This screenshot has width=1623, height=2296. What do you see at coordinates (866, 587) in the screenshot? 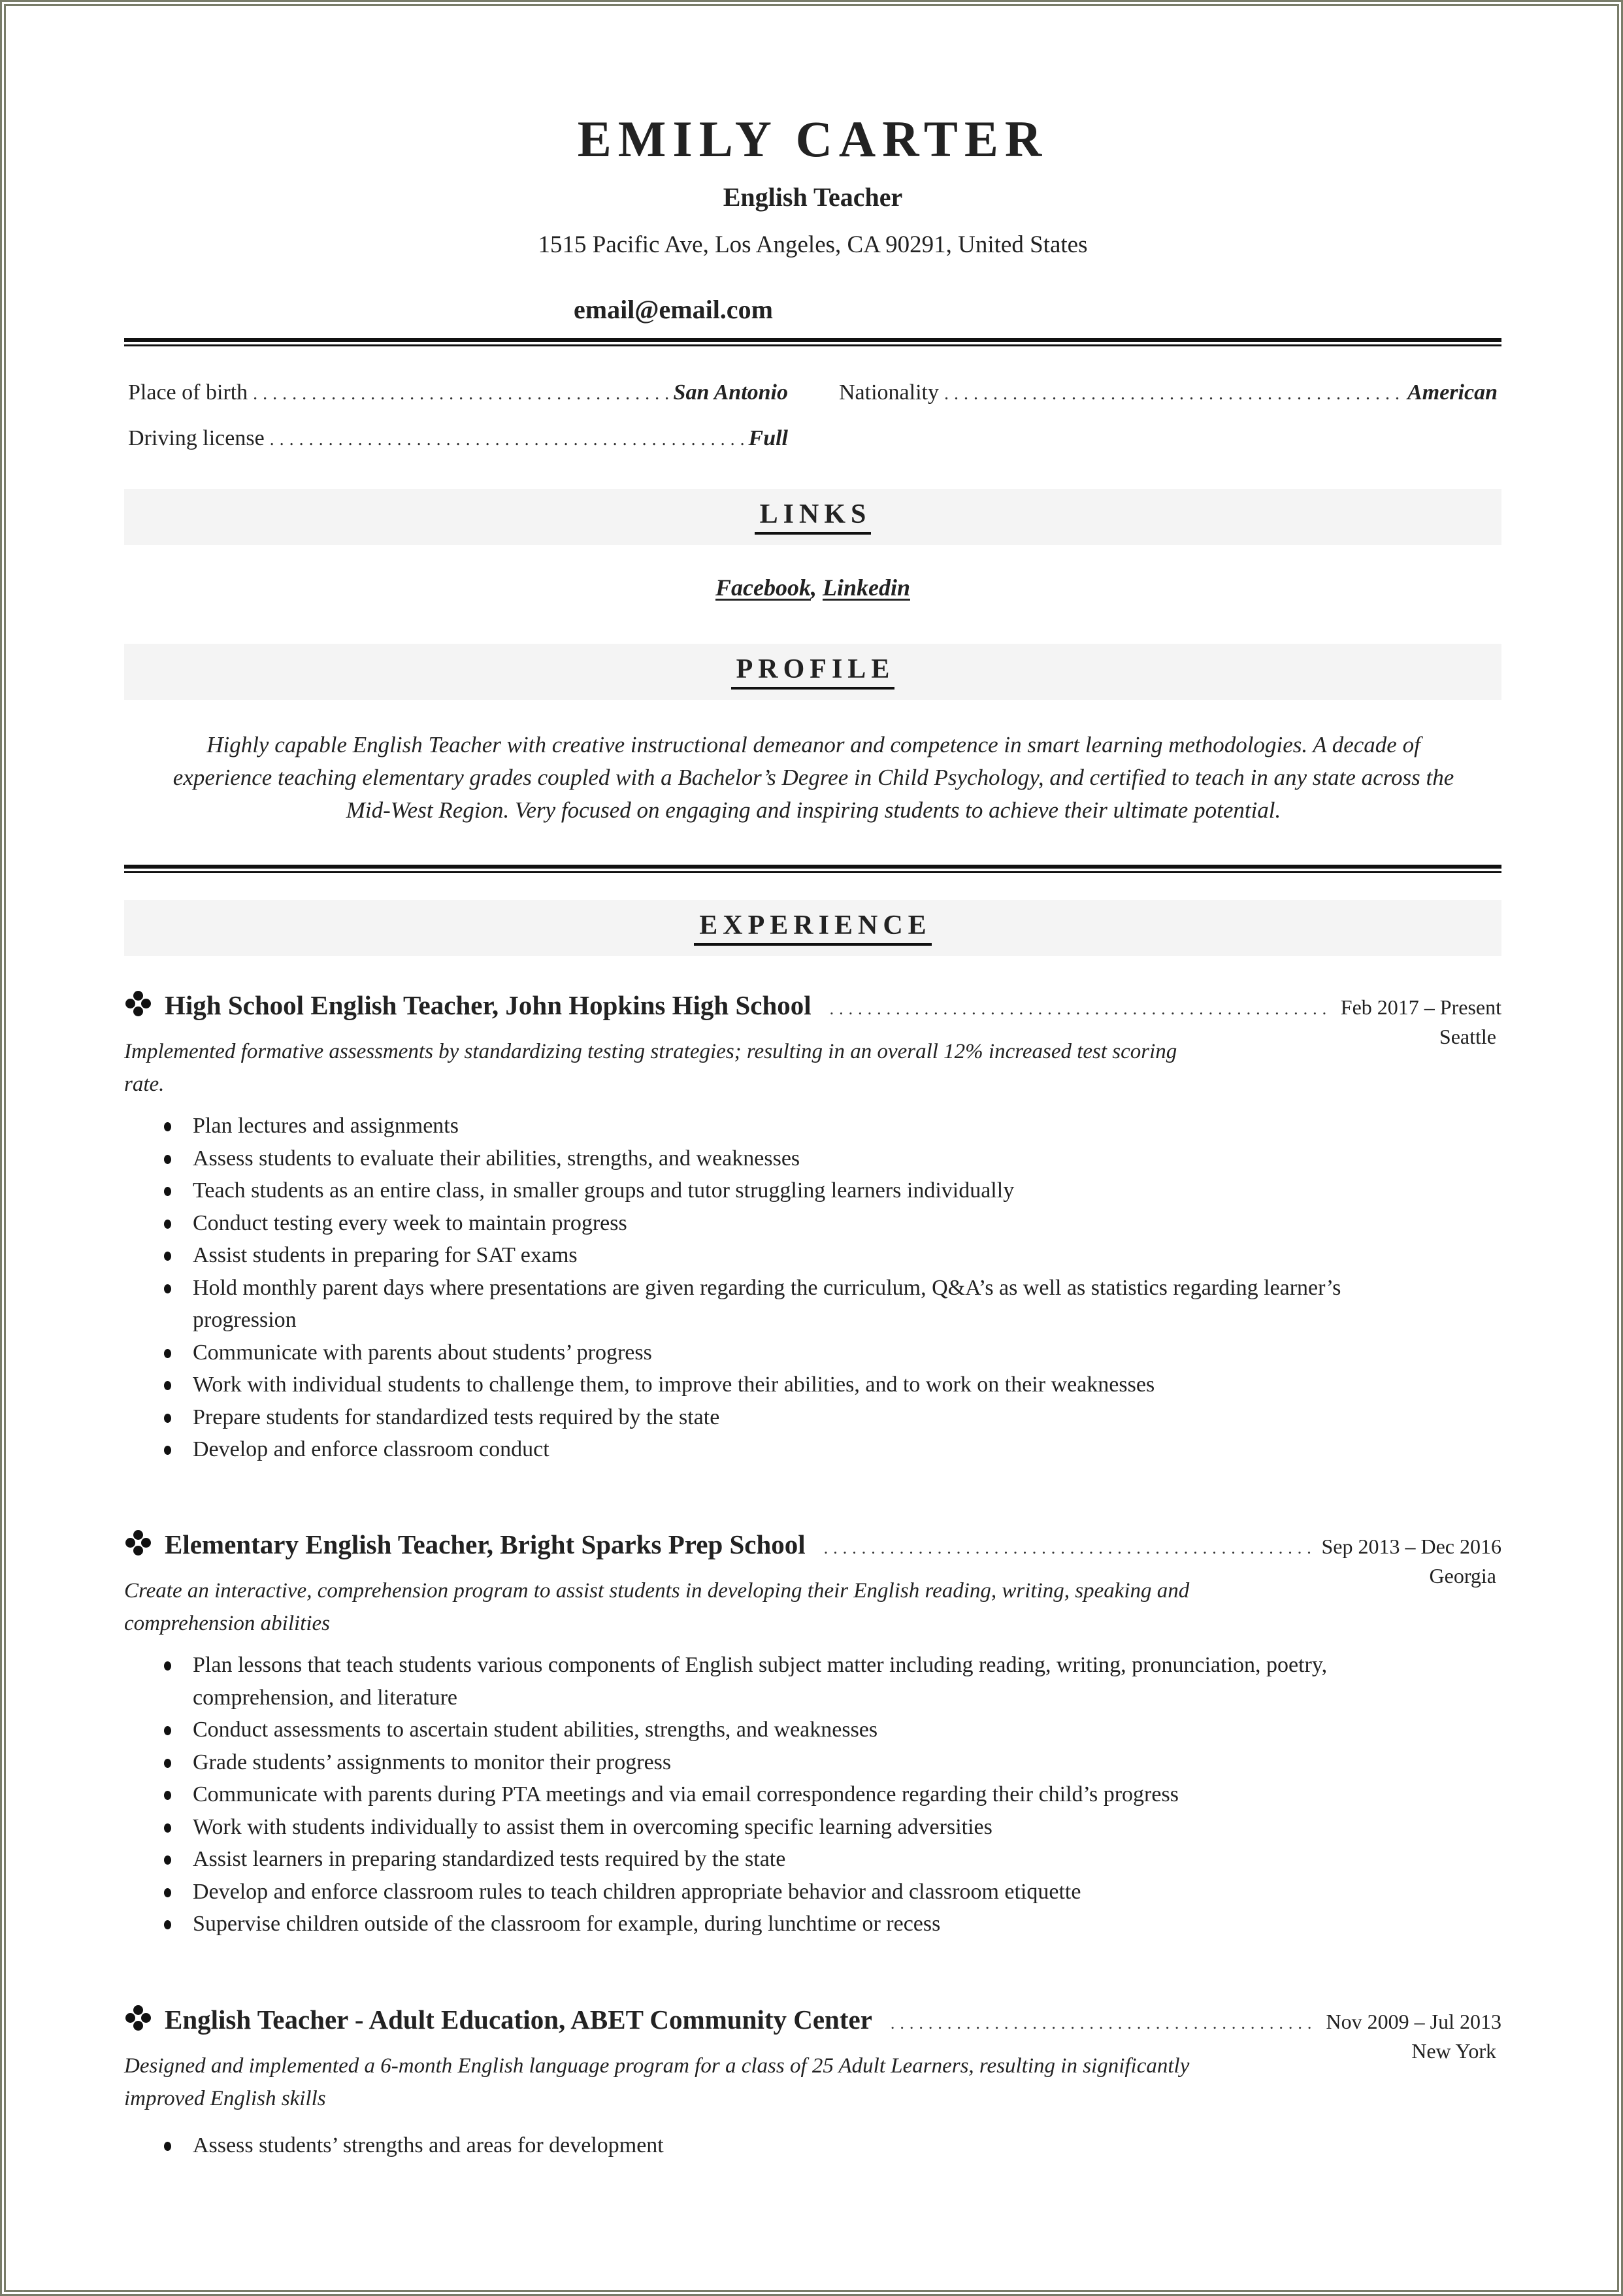
I see `linkedin-link: Linkedin` at bounding box center [866, 587].